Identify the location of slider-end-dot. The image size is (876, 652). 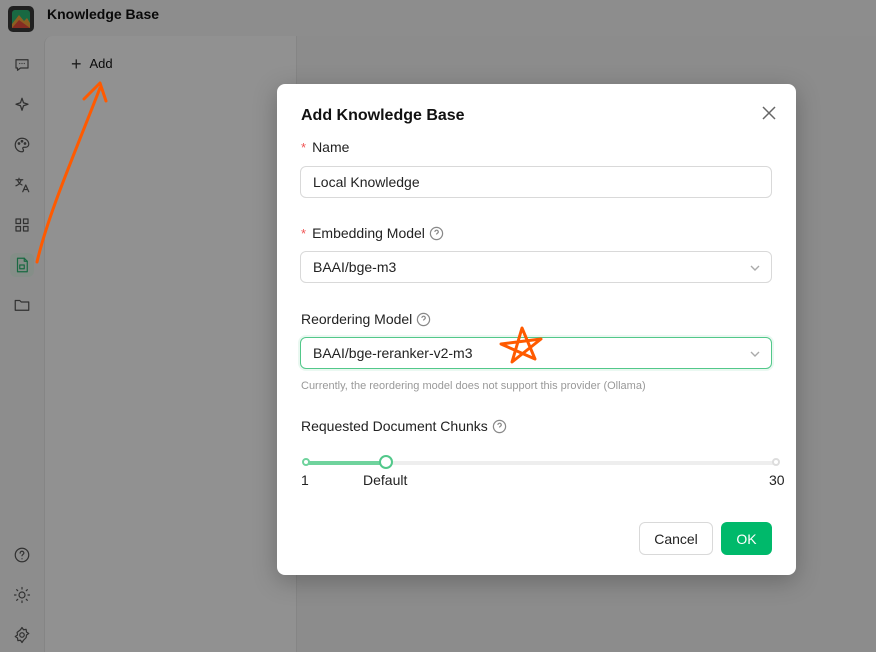
(776, 462).